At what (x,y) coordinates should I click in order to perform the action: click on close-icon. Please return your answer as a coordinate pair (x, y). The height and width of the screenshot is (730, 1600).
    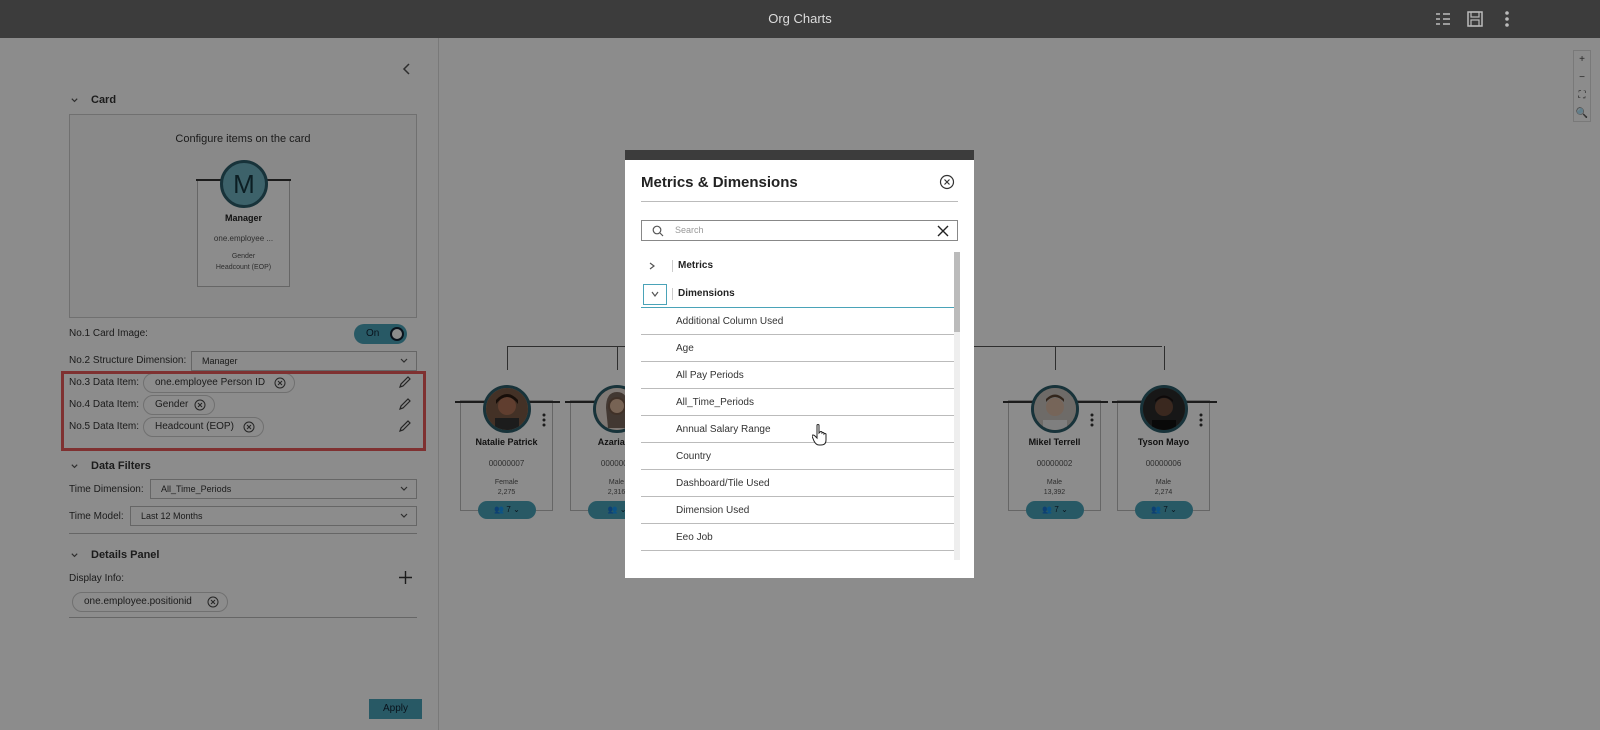
    Looking at the image, I should click on (947, 182).